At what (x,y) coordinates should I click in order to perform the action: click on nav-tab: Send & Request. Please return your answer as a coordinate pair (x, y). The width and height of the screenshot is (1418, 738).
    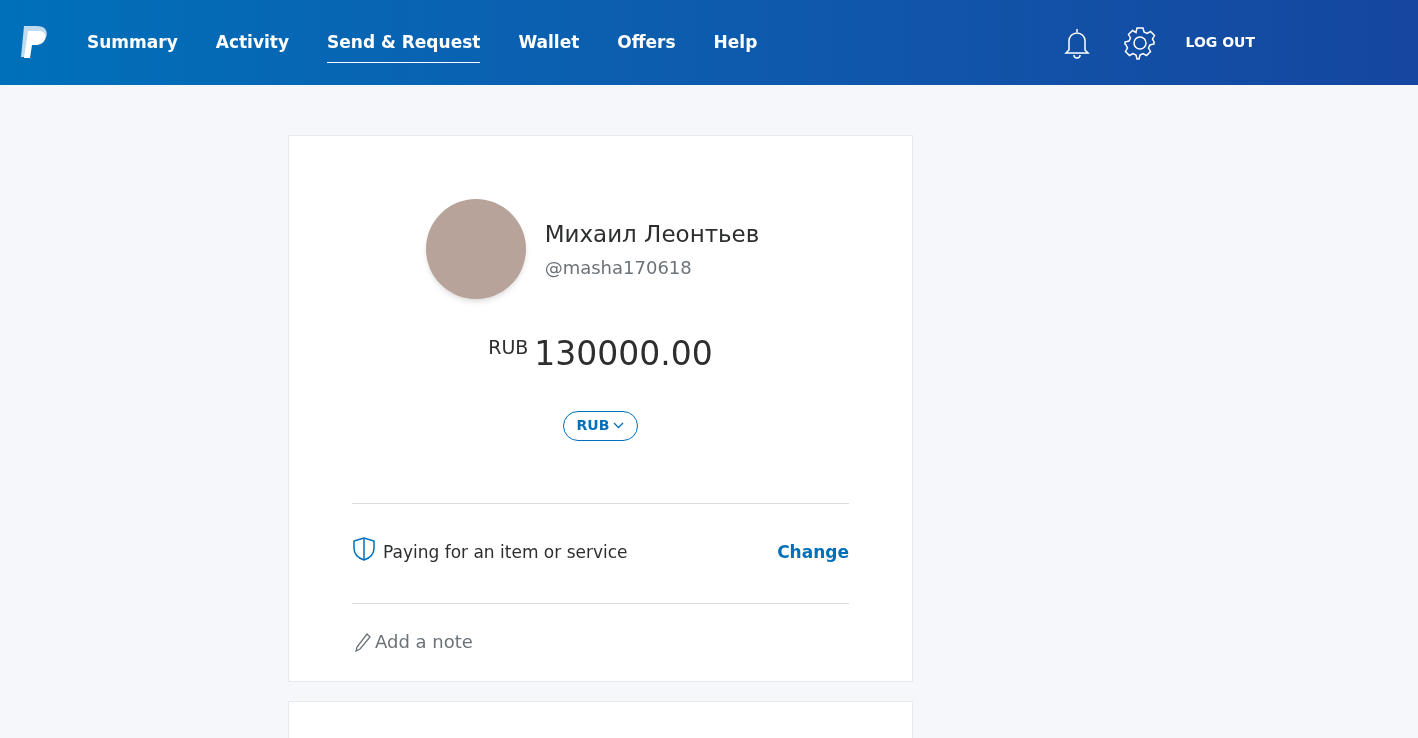
    Looking at the image, I should click on (404, 42).